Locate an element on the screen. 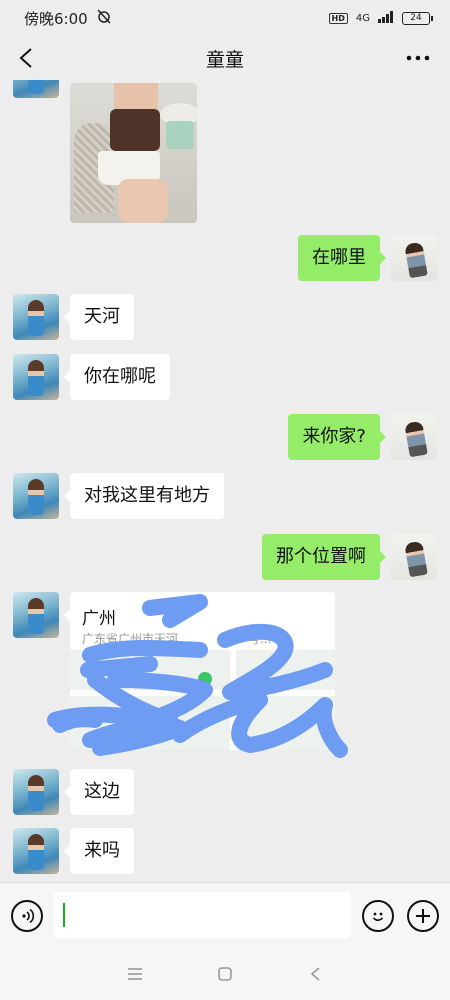  home-button is located at coordinates (225, 974).